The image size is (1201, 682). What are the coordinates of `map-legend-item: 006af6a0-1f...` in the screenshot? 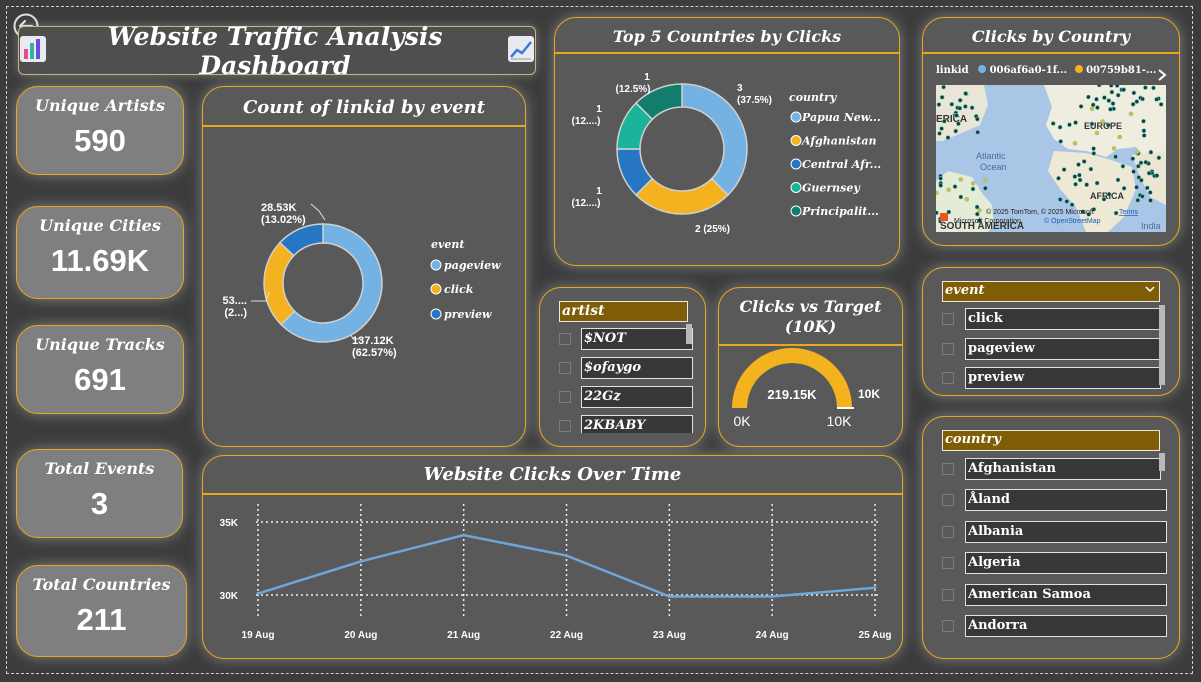 It's located at (1029, 70).